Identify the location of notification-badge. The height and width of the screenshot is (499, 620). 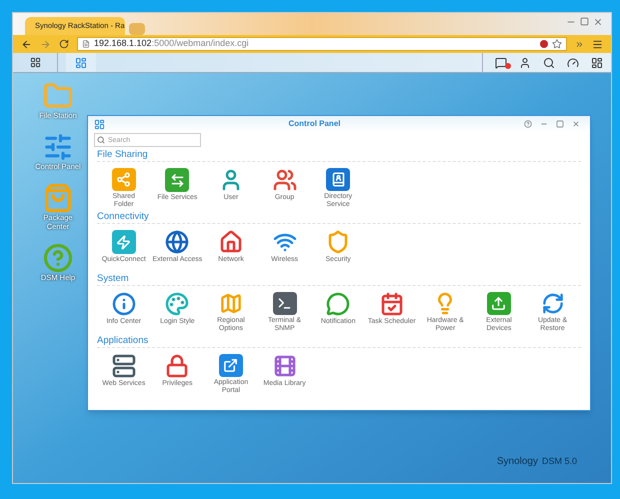
(508, 65).